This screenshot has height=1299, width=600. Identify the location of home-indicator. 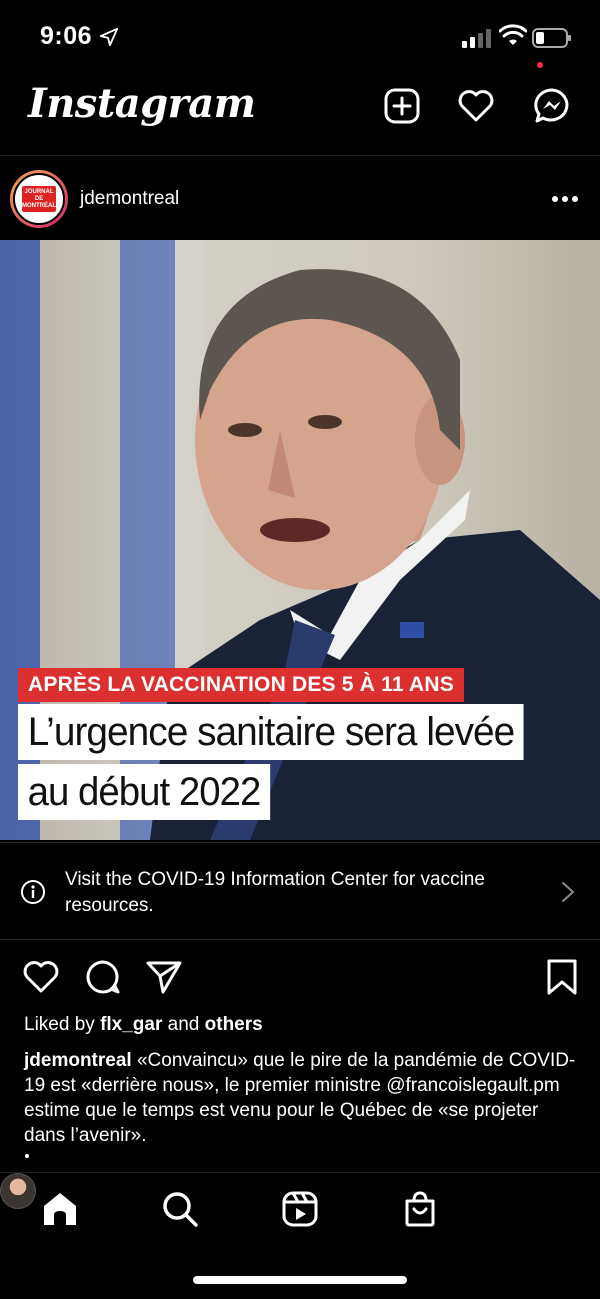
(300, 1280).